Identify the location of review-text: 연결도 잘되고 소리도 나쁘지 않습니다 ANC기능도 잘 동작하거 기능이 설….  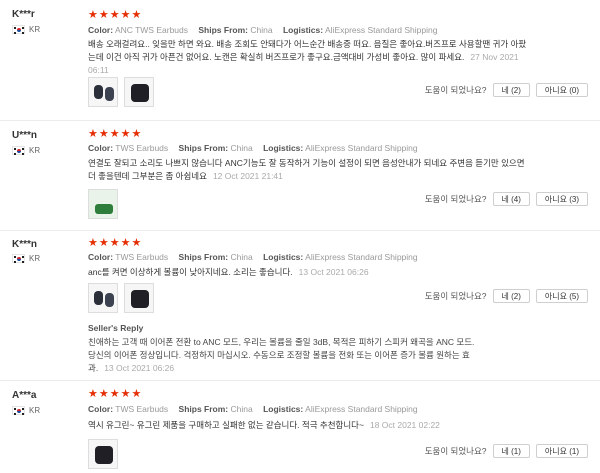
(308, 170).